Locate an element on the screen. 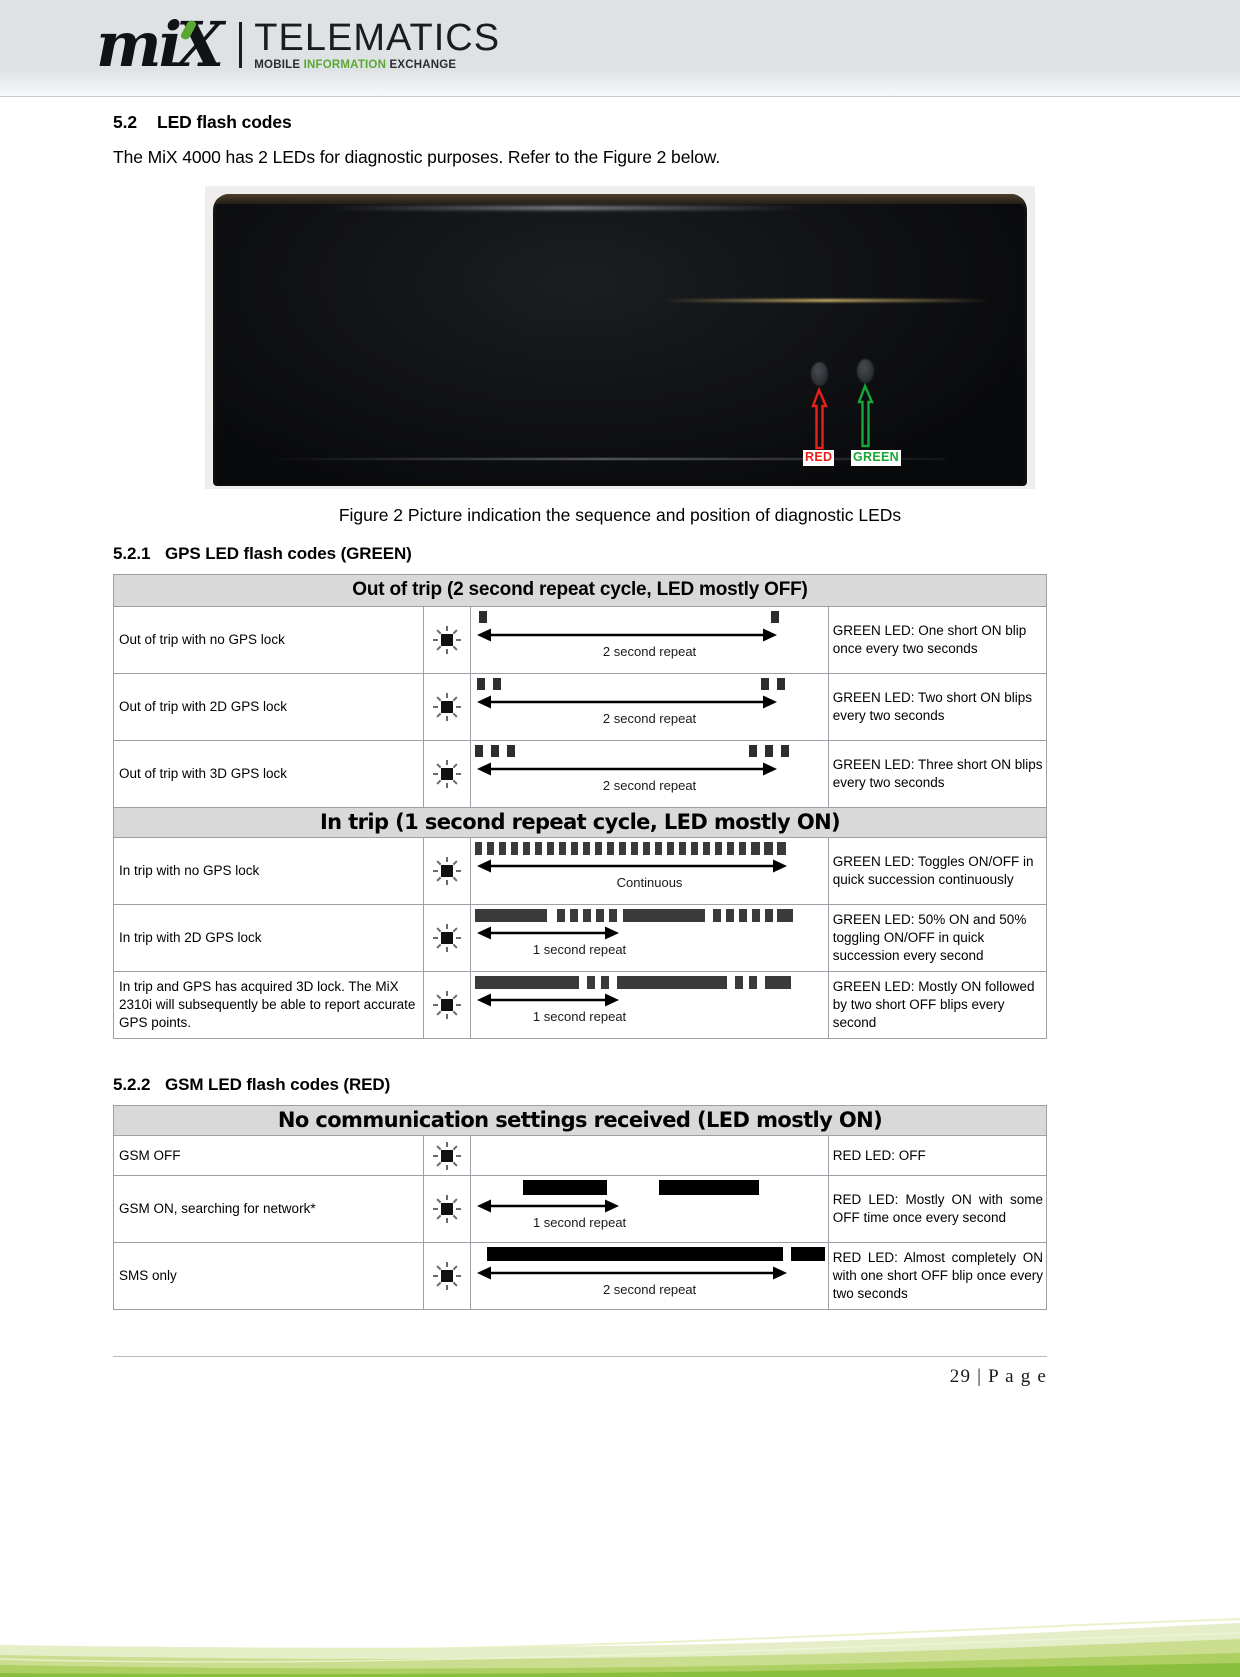  red-led-callout-label: RED is located at coordinates (819, 458).